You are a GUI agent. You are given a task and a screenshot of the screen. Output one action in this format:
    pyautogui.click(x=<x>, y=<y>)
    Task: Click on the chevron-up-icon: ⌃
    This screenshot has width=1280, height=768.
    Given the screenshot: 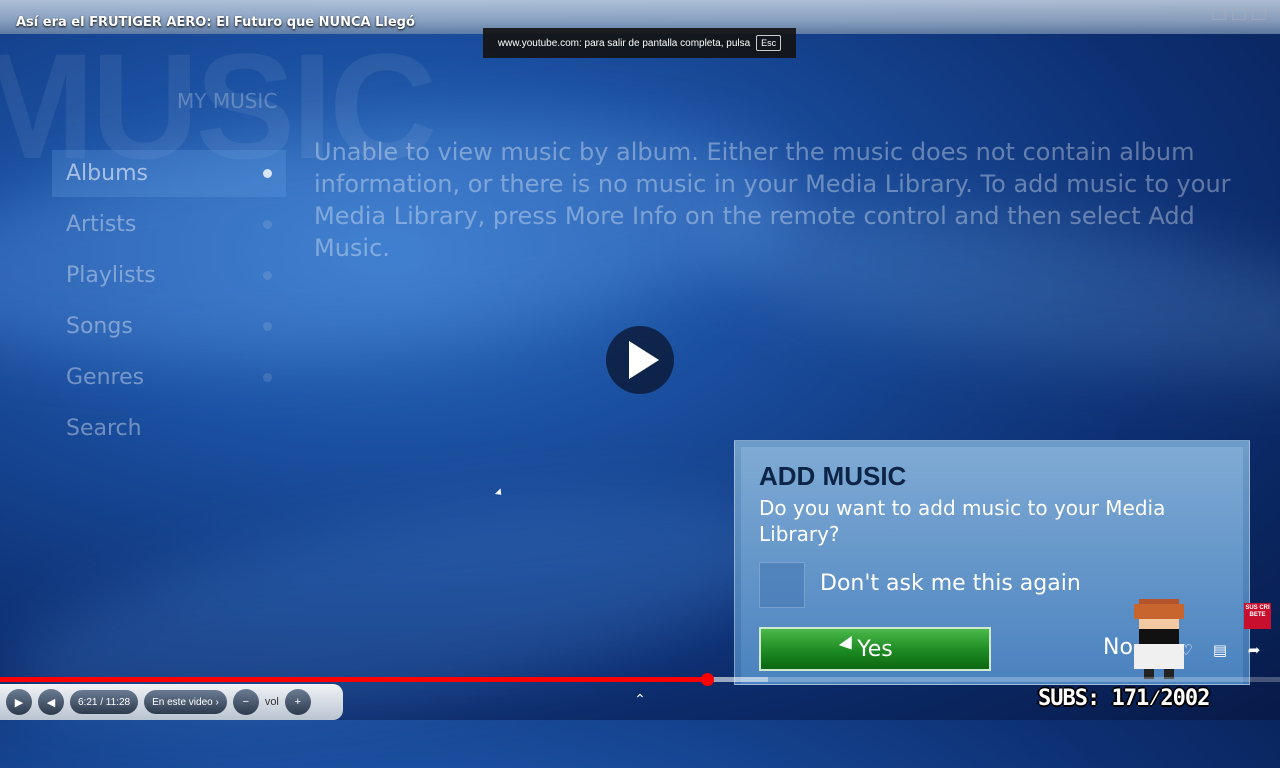 What is the action you would take?
    pyautogui.click(x=640, y=700)
    